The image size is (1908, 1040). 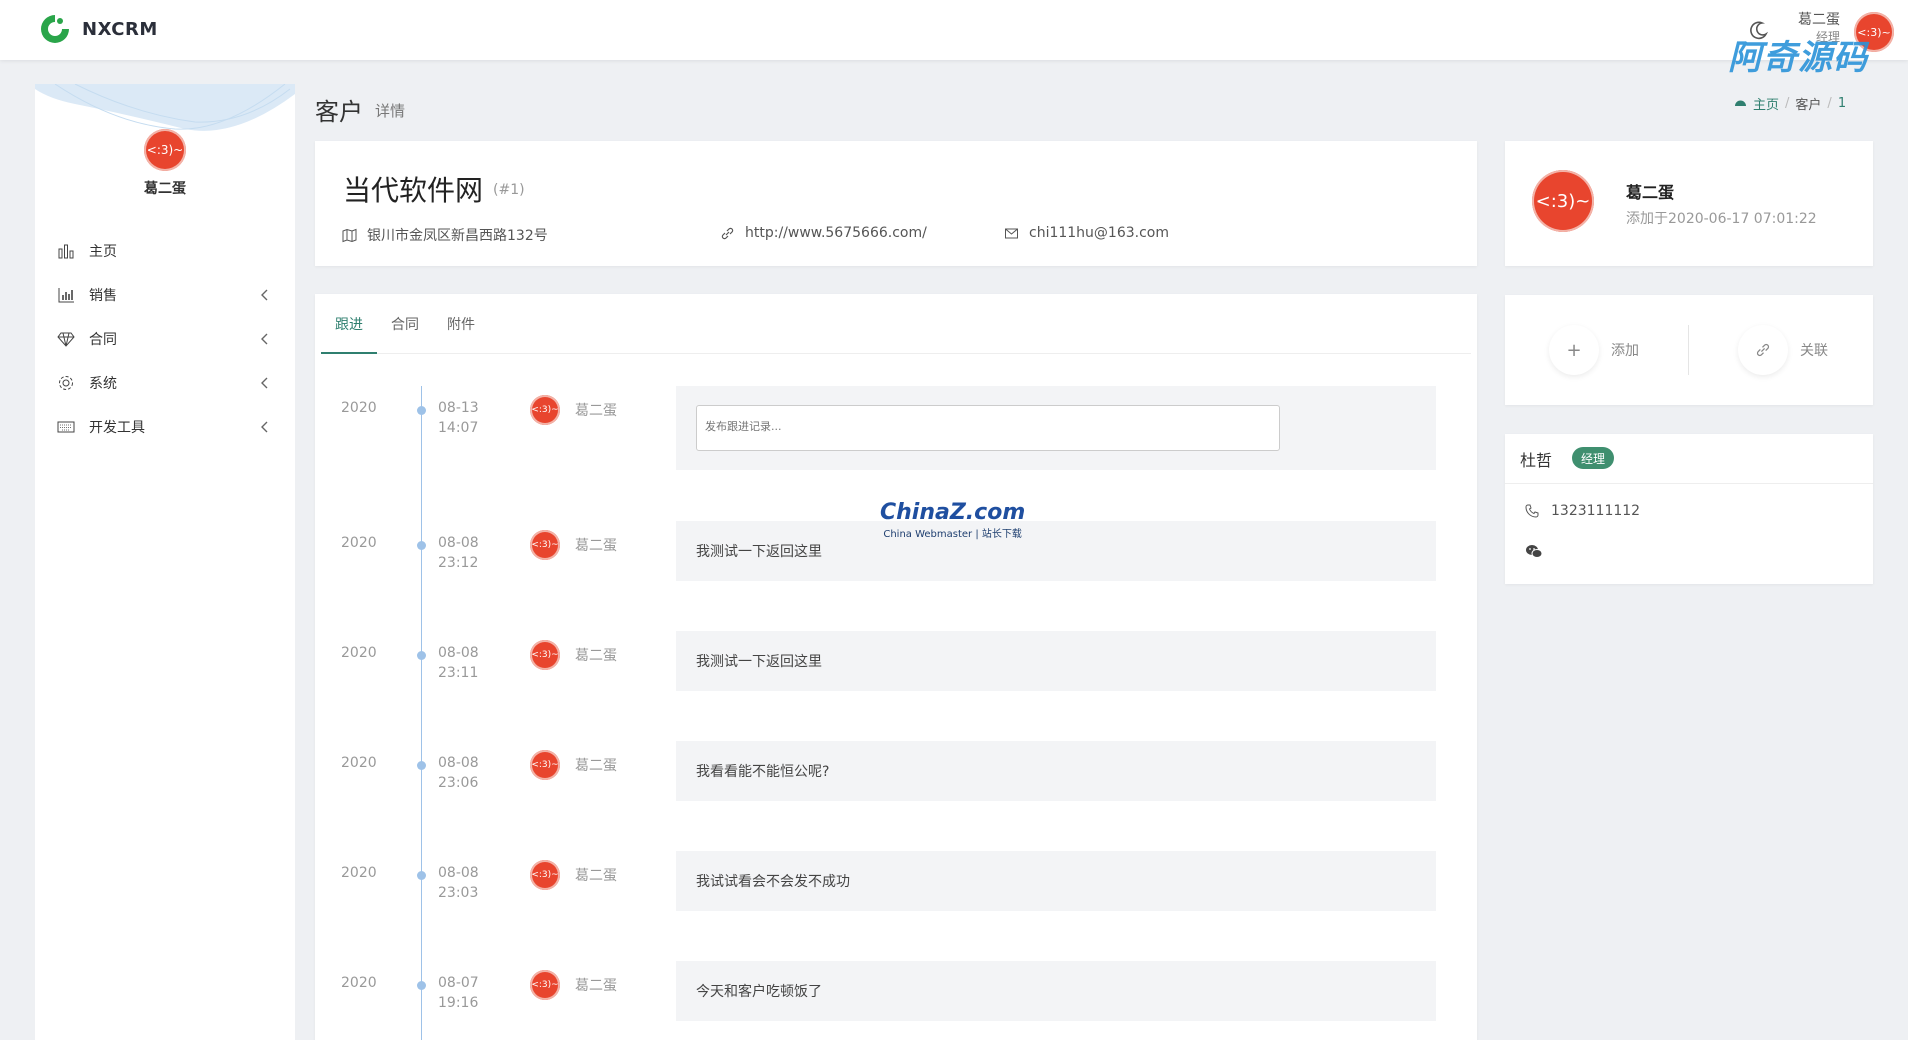 What do you see at coordinates (461, 324) in the screenshot?
I see `tab-attachment: 附件` at bounding box center [461, 324].